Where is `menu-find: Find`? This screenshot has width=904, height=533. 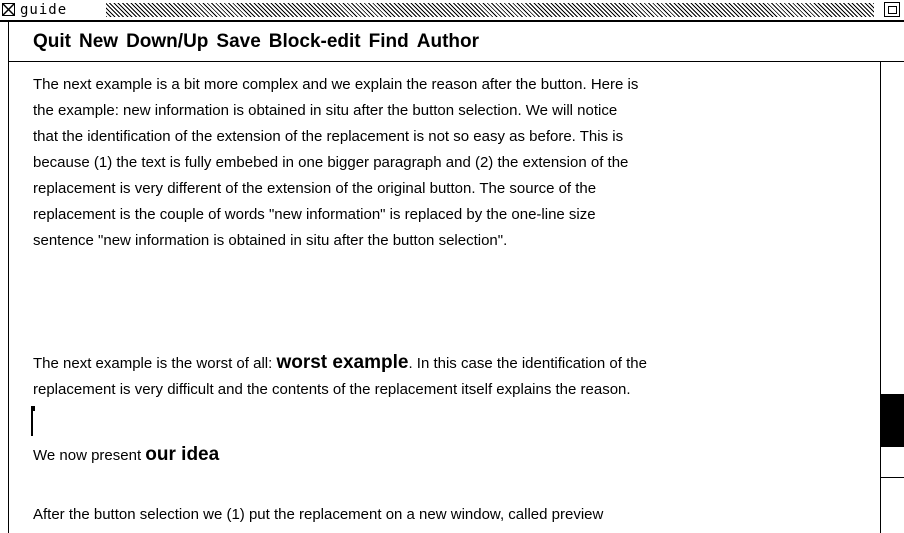
menu-find: Find is located at coordinates (389, 42).